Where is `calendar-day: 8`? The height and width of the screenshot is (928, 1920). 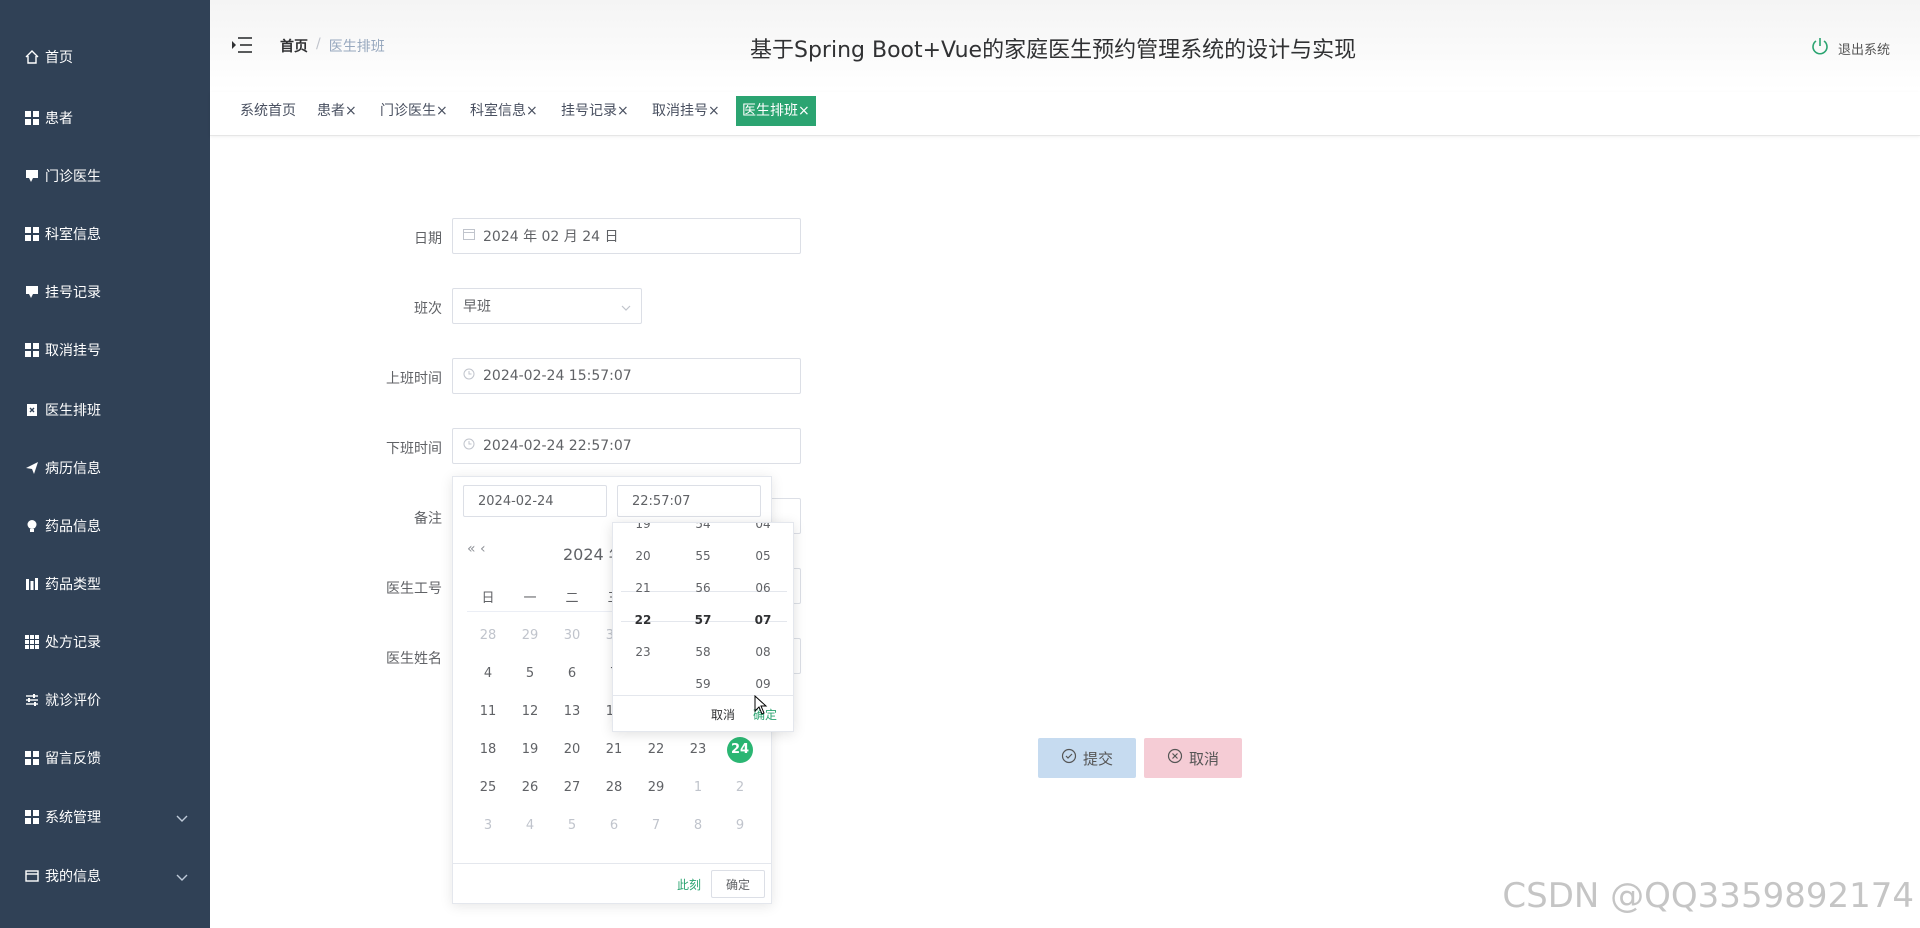
calendar-day: 8 is located at coordinates (698, 826).